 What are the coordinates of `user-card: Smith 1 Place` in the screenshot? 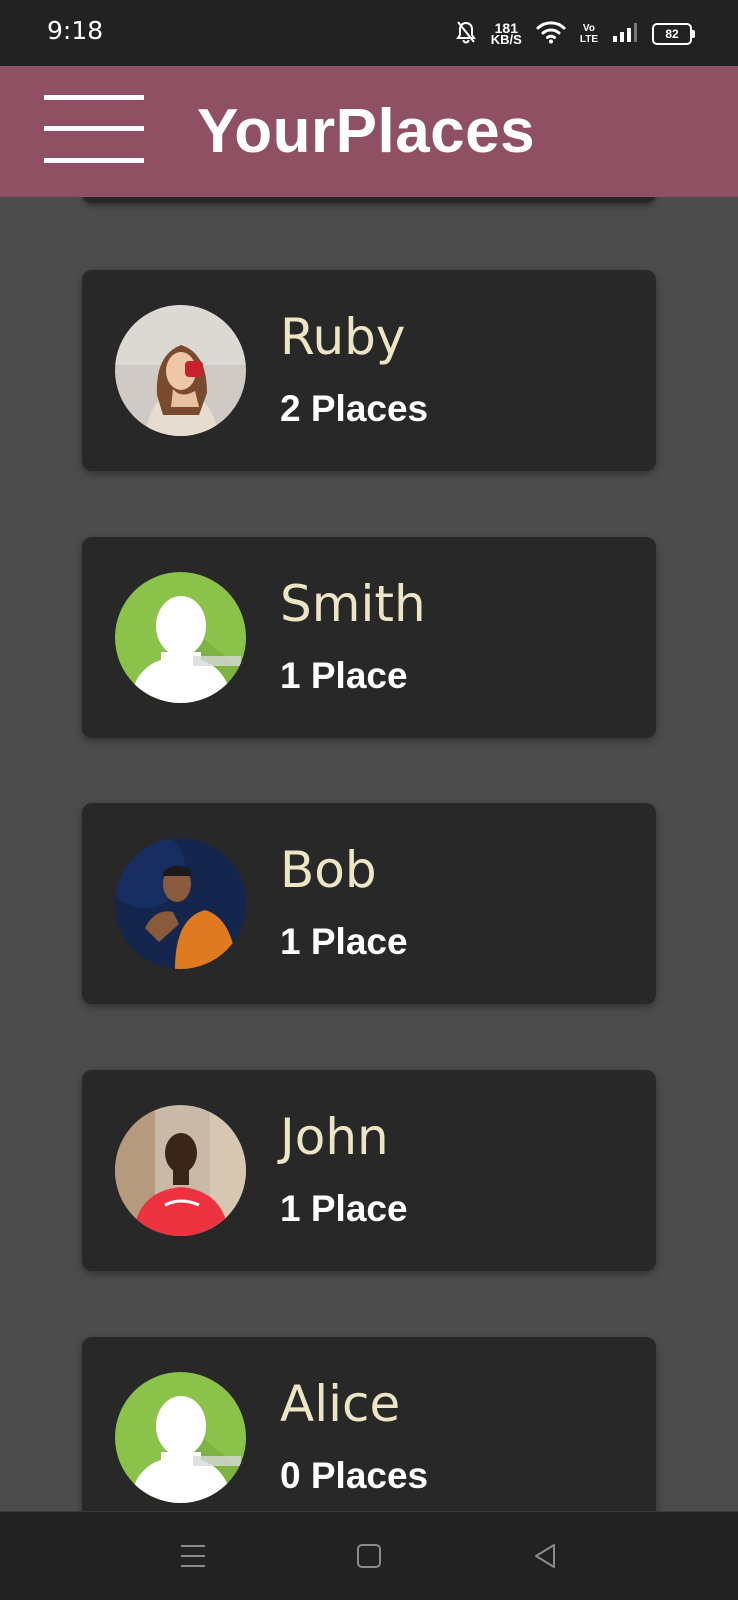 It's located at (369, 637).